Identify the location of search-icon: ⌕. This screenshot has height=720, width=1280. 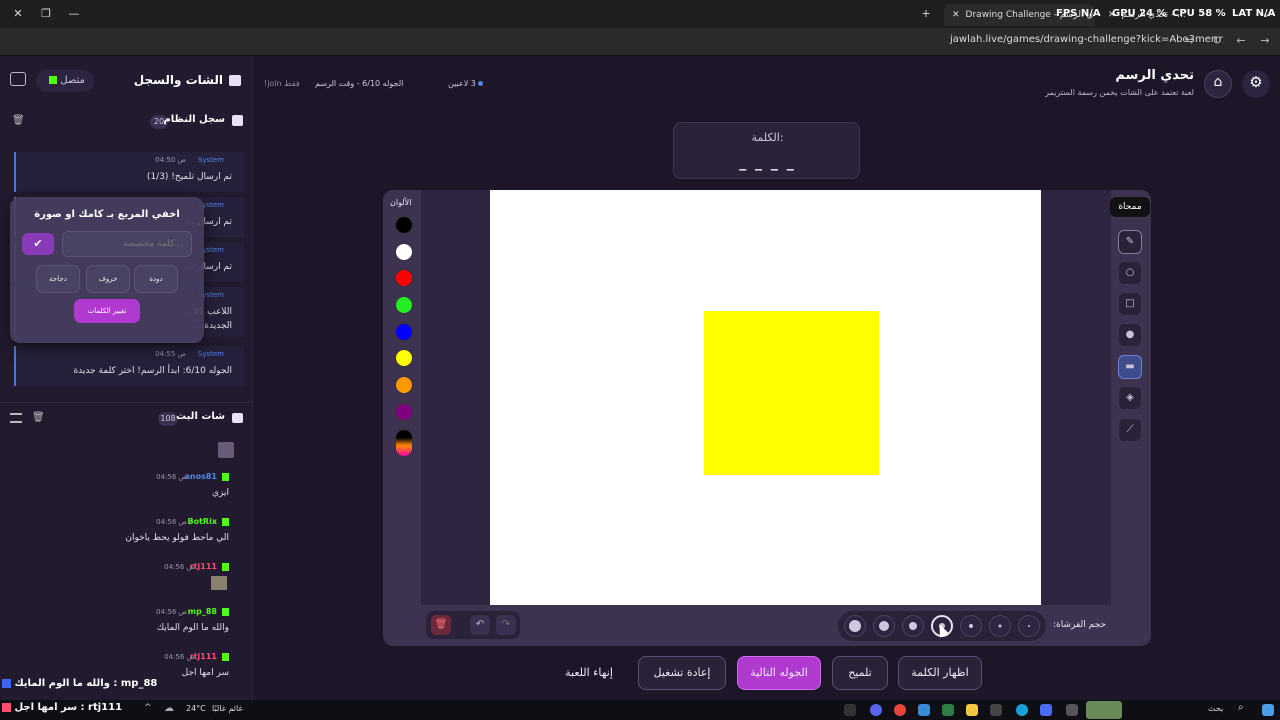
(1241, 707).